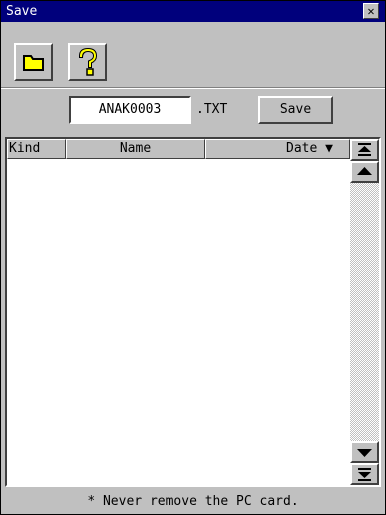 The height and width of the screenshot is (515, 386). Describe the element at coordinates (193, 501) in the screenshot. I see `status-message: * Never remove the PC card.` at that location.